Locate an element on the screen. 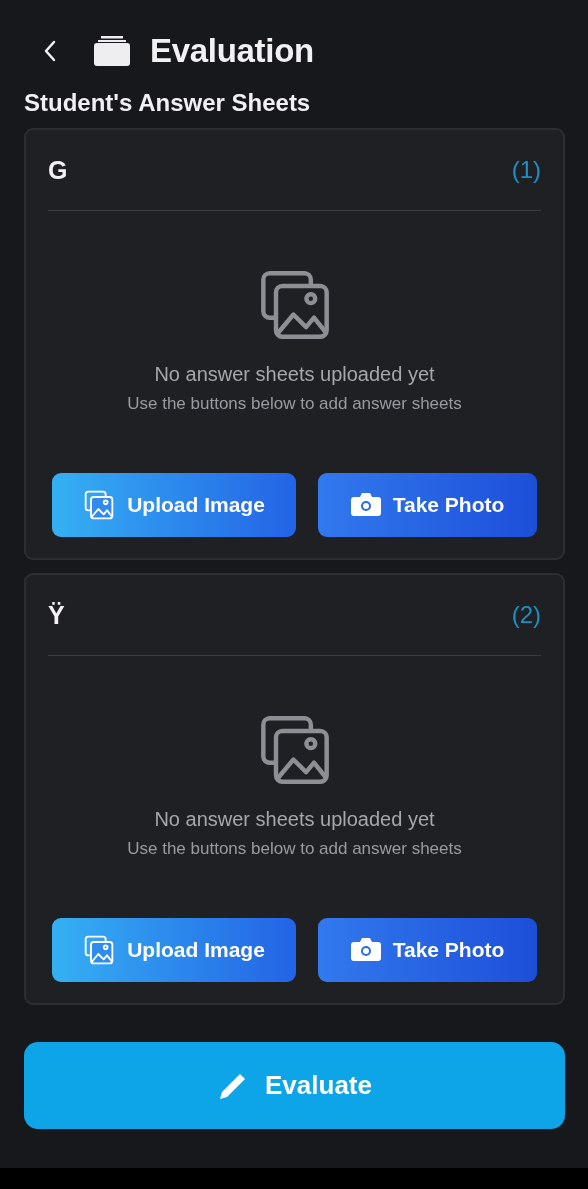 The height and width of the screenshot is (1189, 588). student-index: (1) is located at coordinates (526, 170).